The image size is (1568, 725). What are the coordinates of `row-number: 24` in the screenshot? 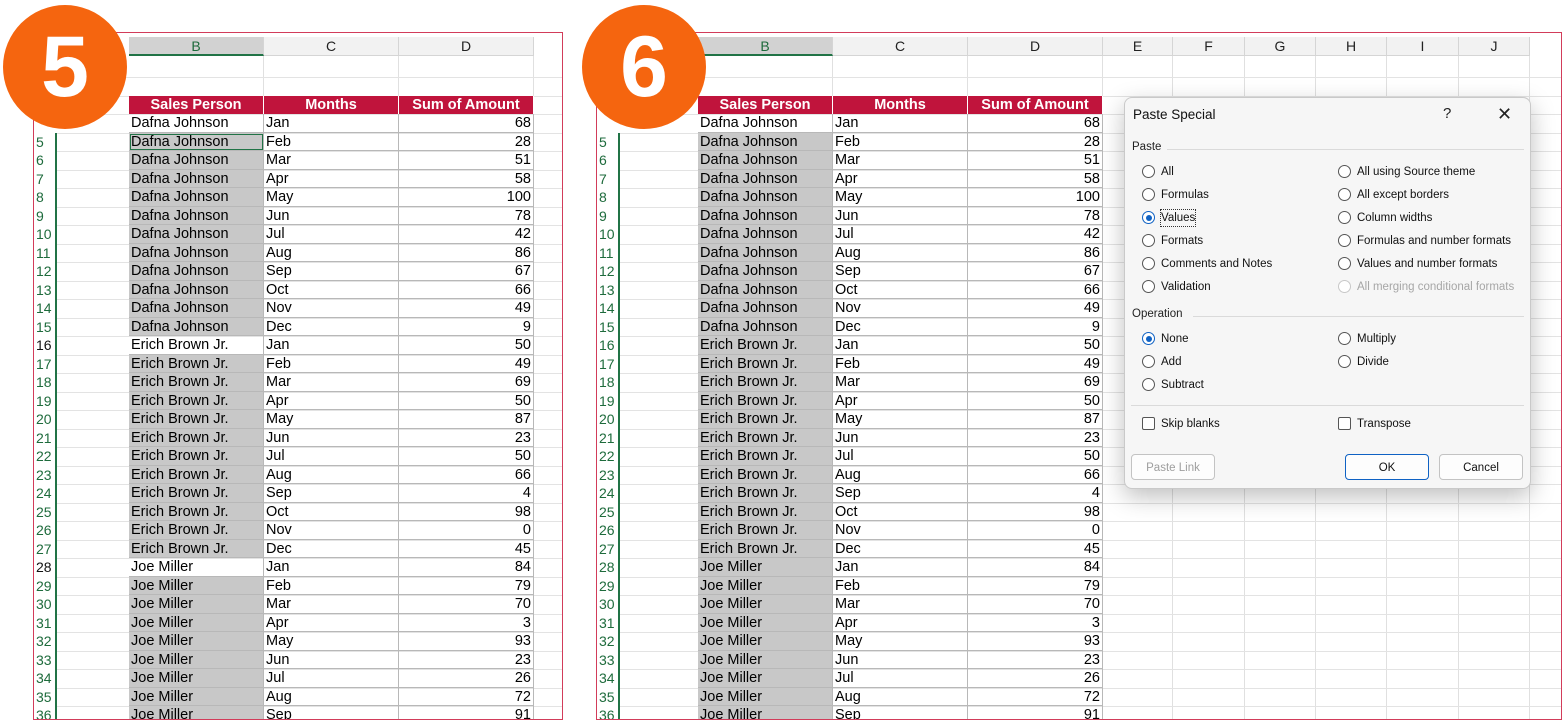 It's located at (608, 493).